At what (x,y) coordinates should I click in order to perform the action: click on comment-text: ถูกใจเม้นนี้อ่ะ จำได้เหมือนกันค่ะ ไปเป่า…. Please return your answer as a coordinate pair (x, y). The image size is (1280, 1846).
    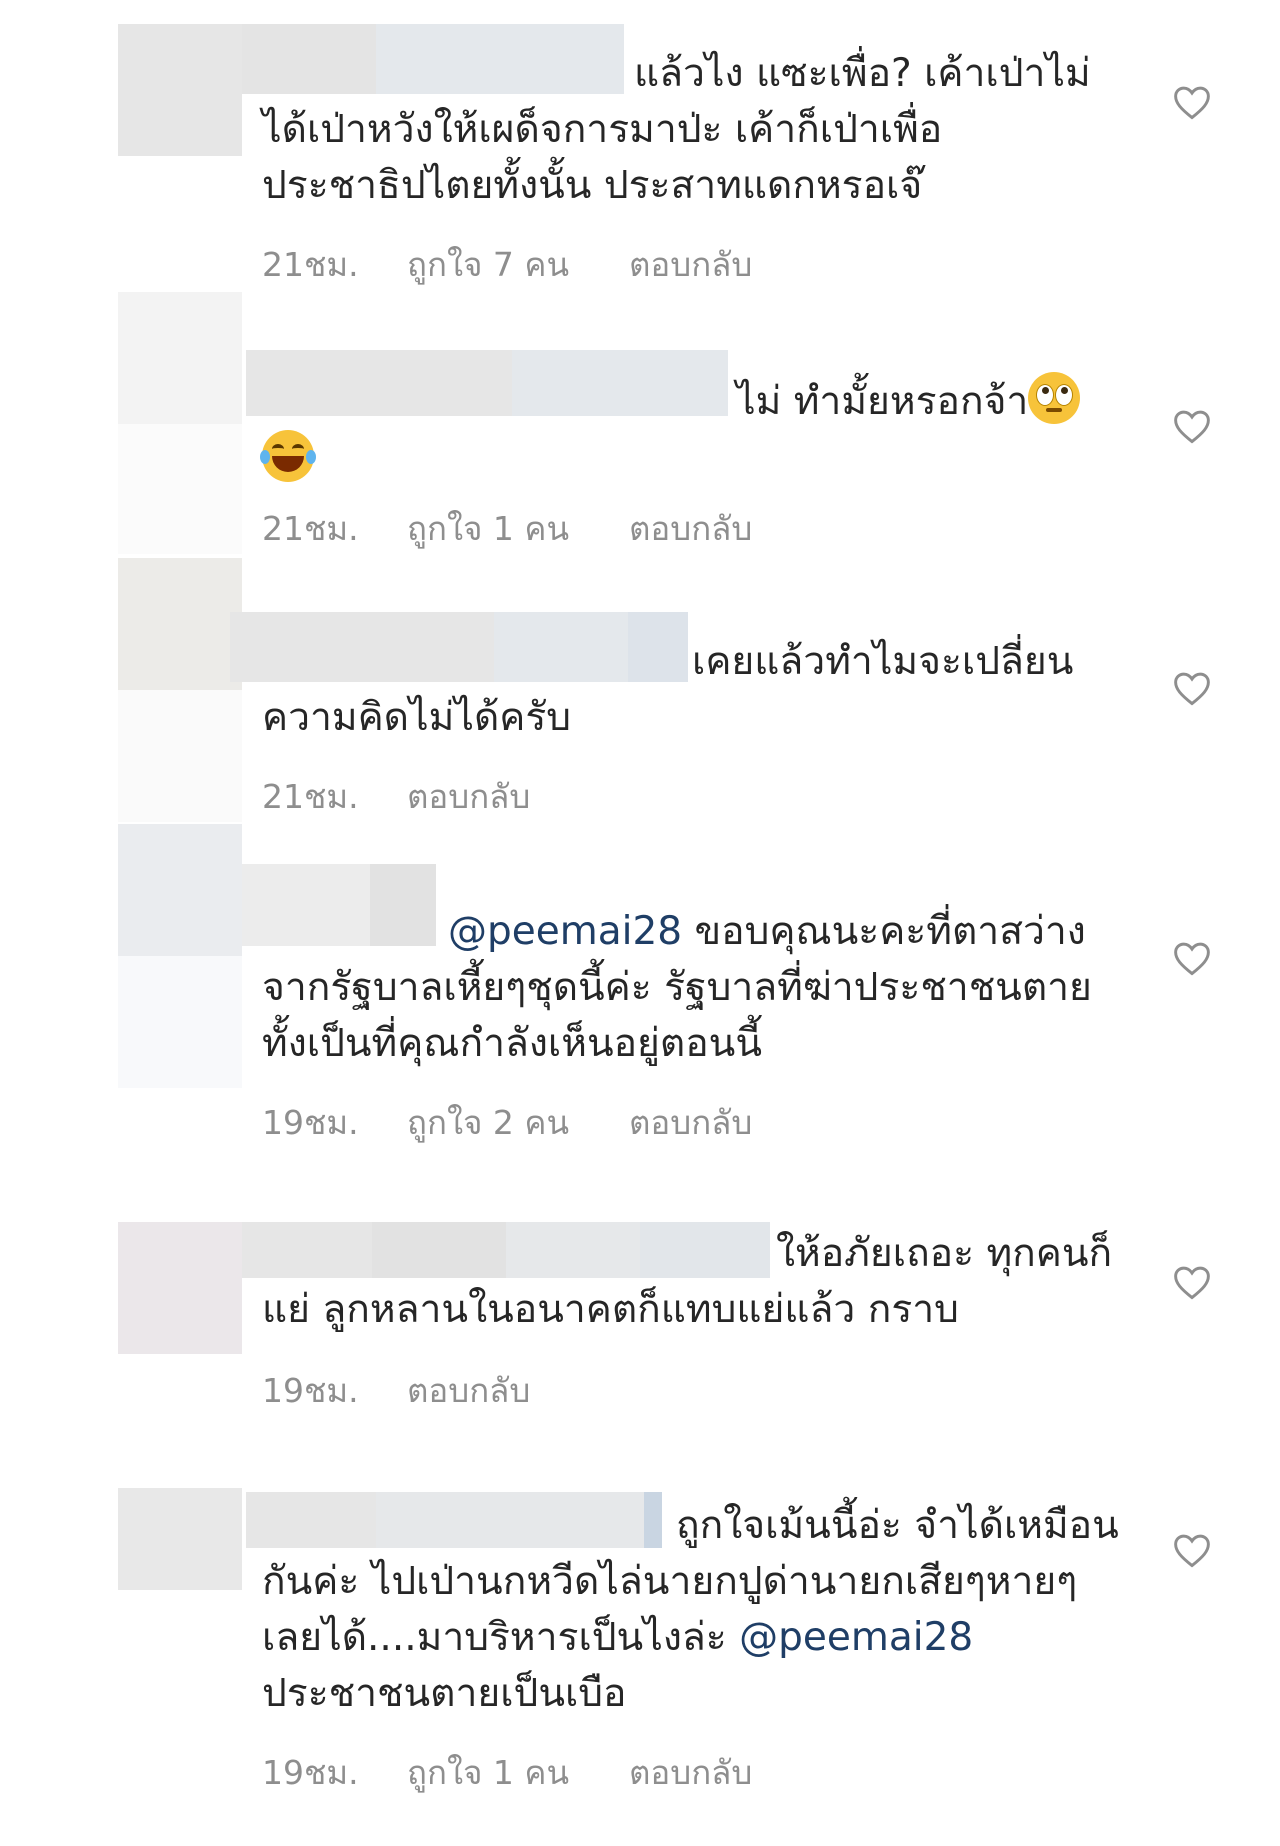
    Looking at the image, I should click on (690, 1609).